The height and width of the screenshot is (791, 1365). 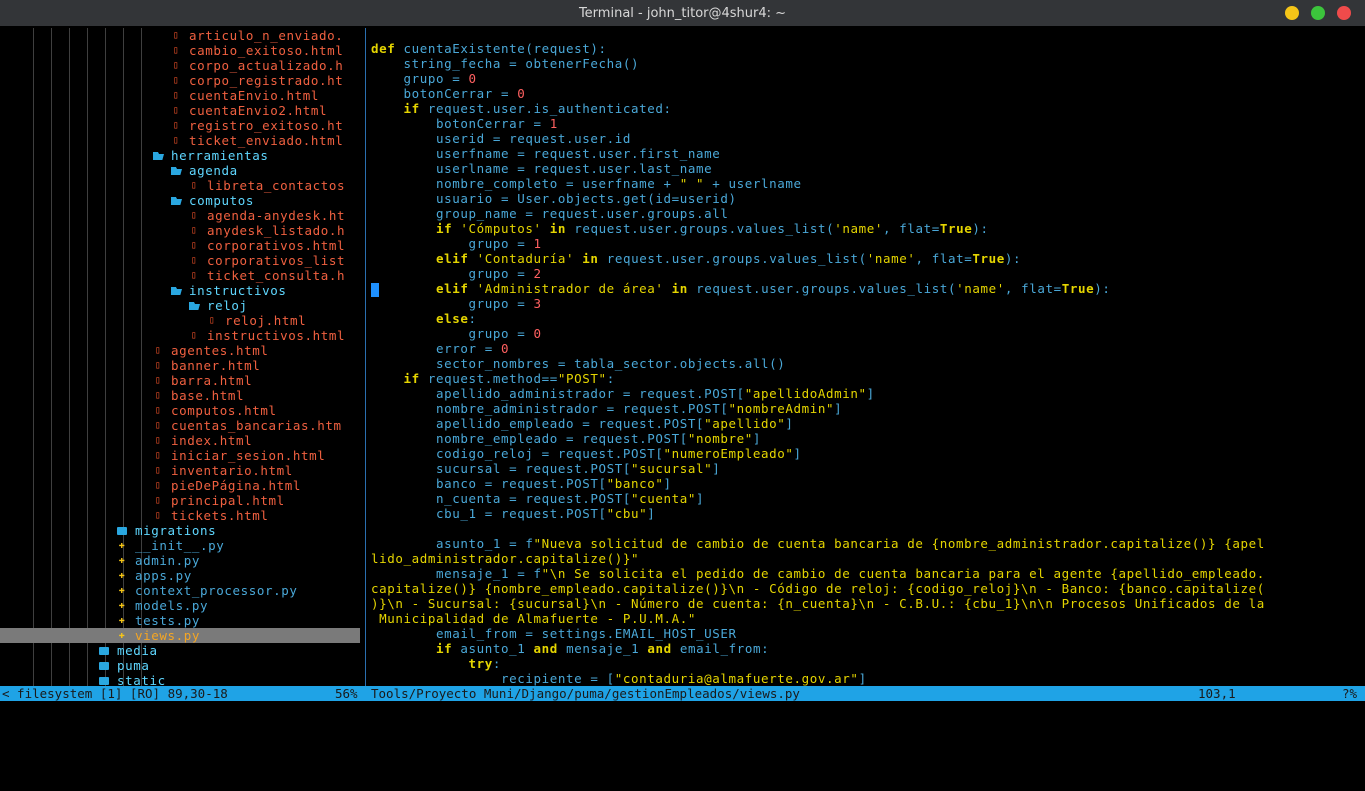 I want to click on tree-item: herramientas, so click(x=180, y=155).